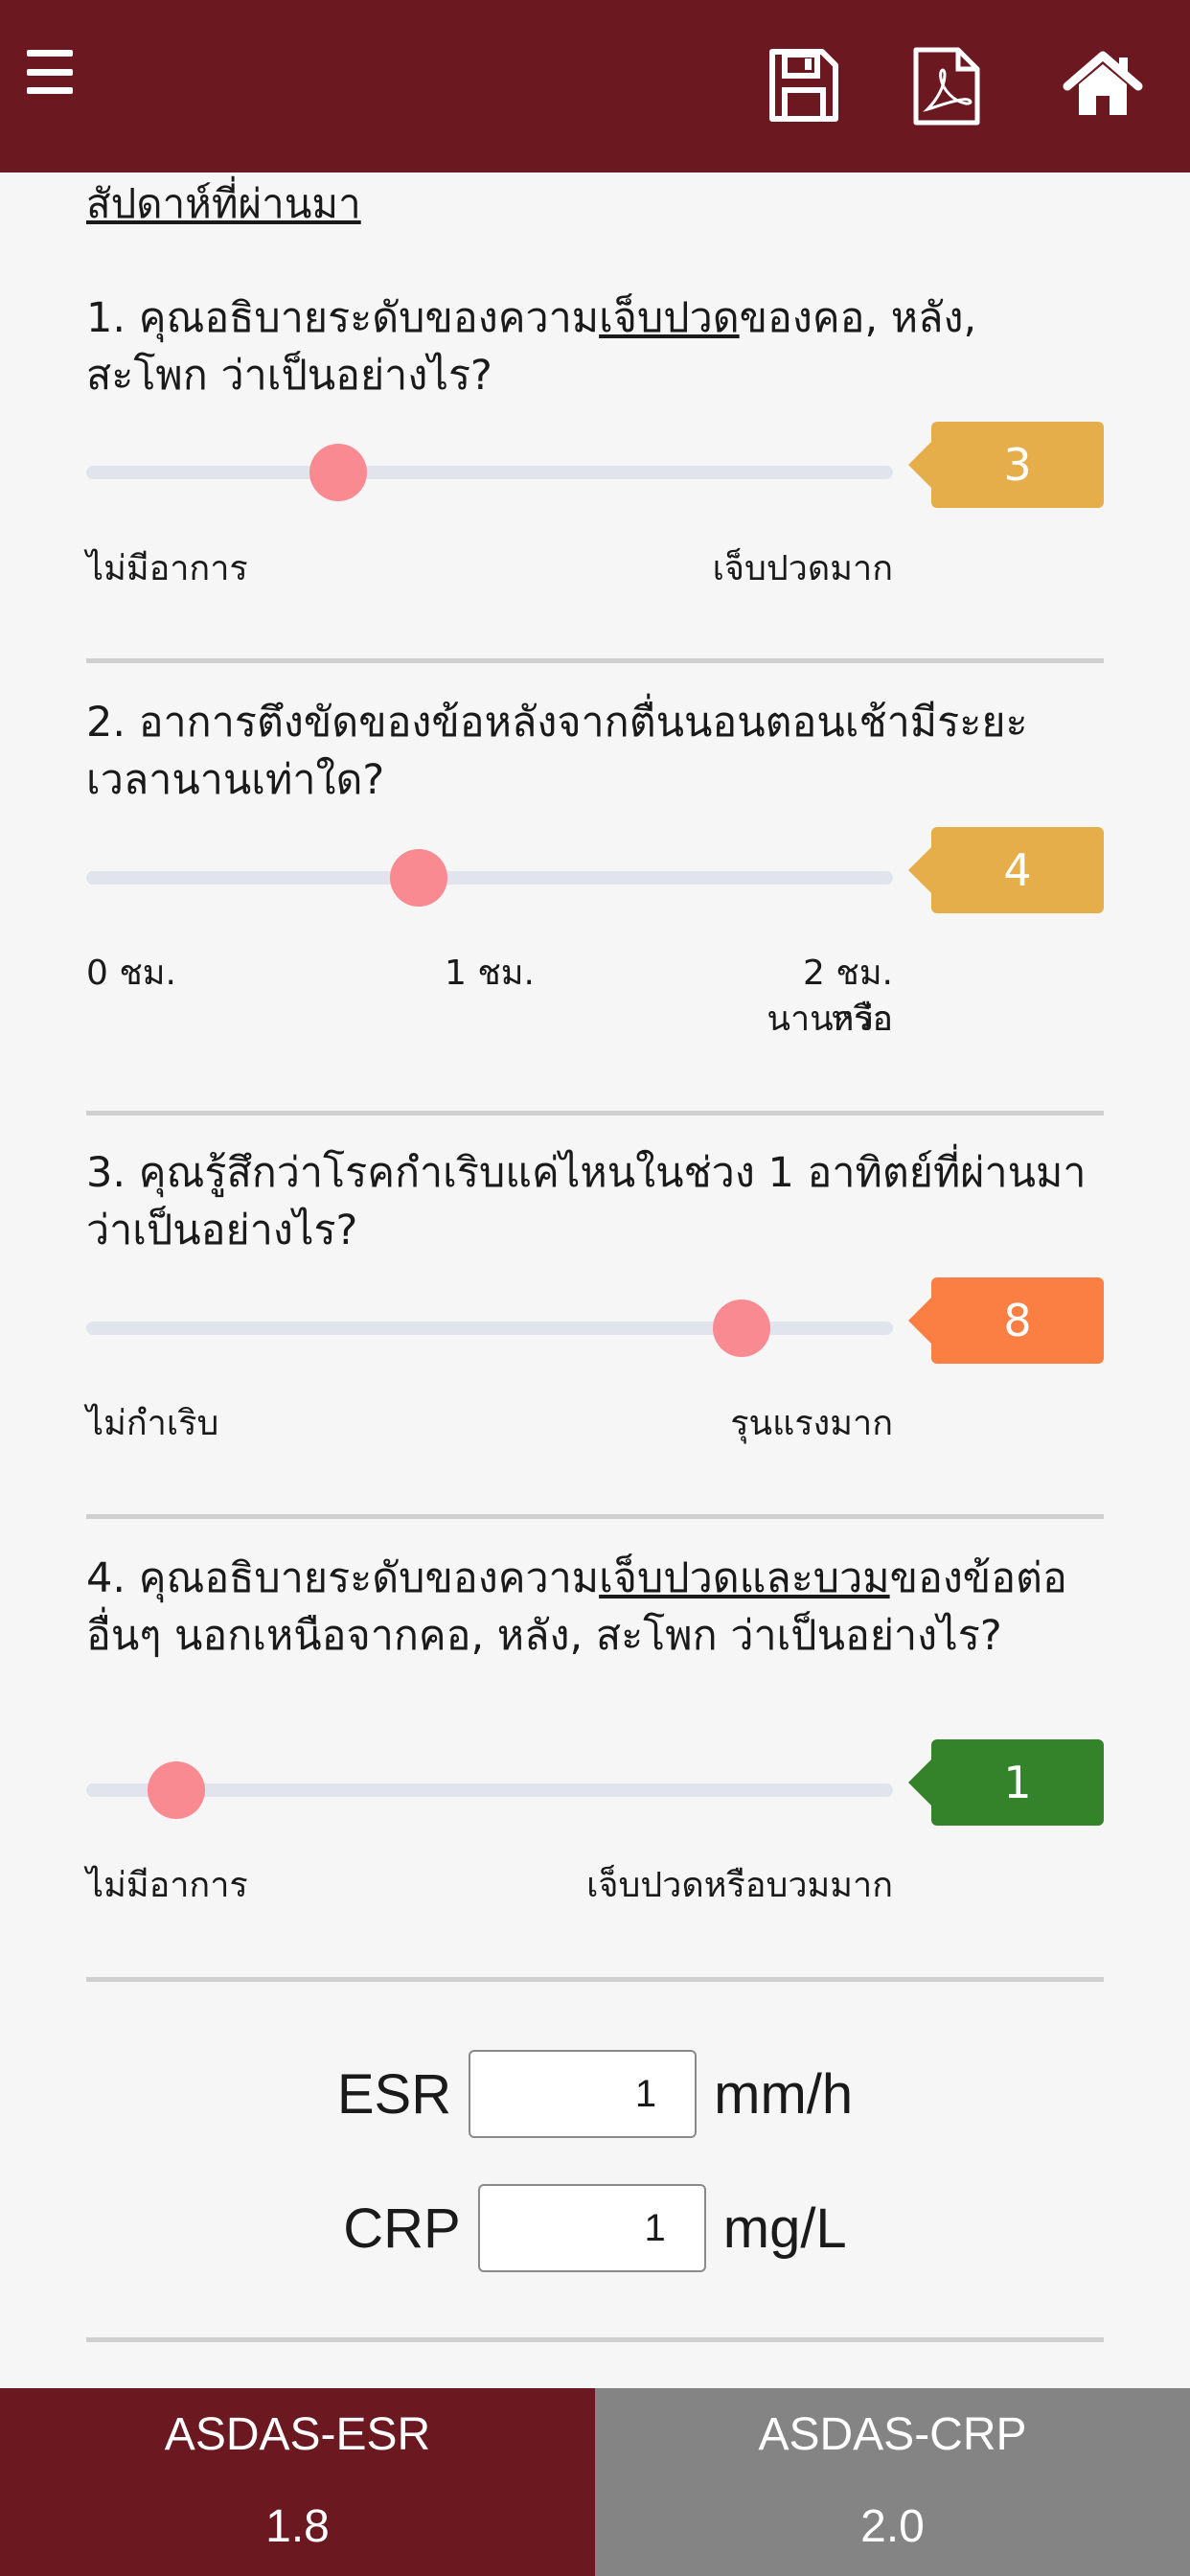 The image size is (1190, 2576). I want to click on hamburger-icon, so click(50, 72).